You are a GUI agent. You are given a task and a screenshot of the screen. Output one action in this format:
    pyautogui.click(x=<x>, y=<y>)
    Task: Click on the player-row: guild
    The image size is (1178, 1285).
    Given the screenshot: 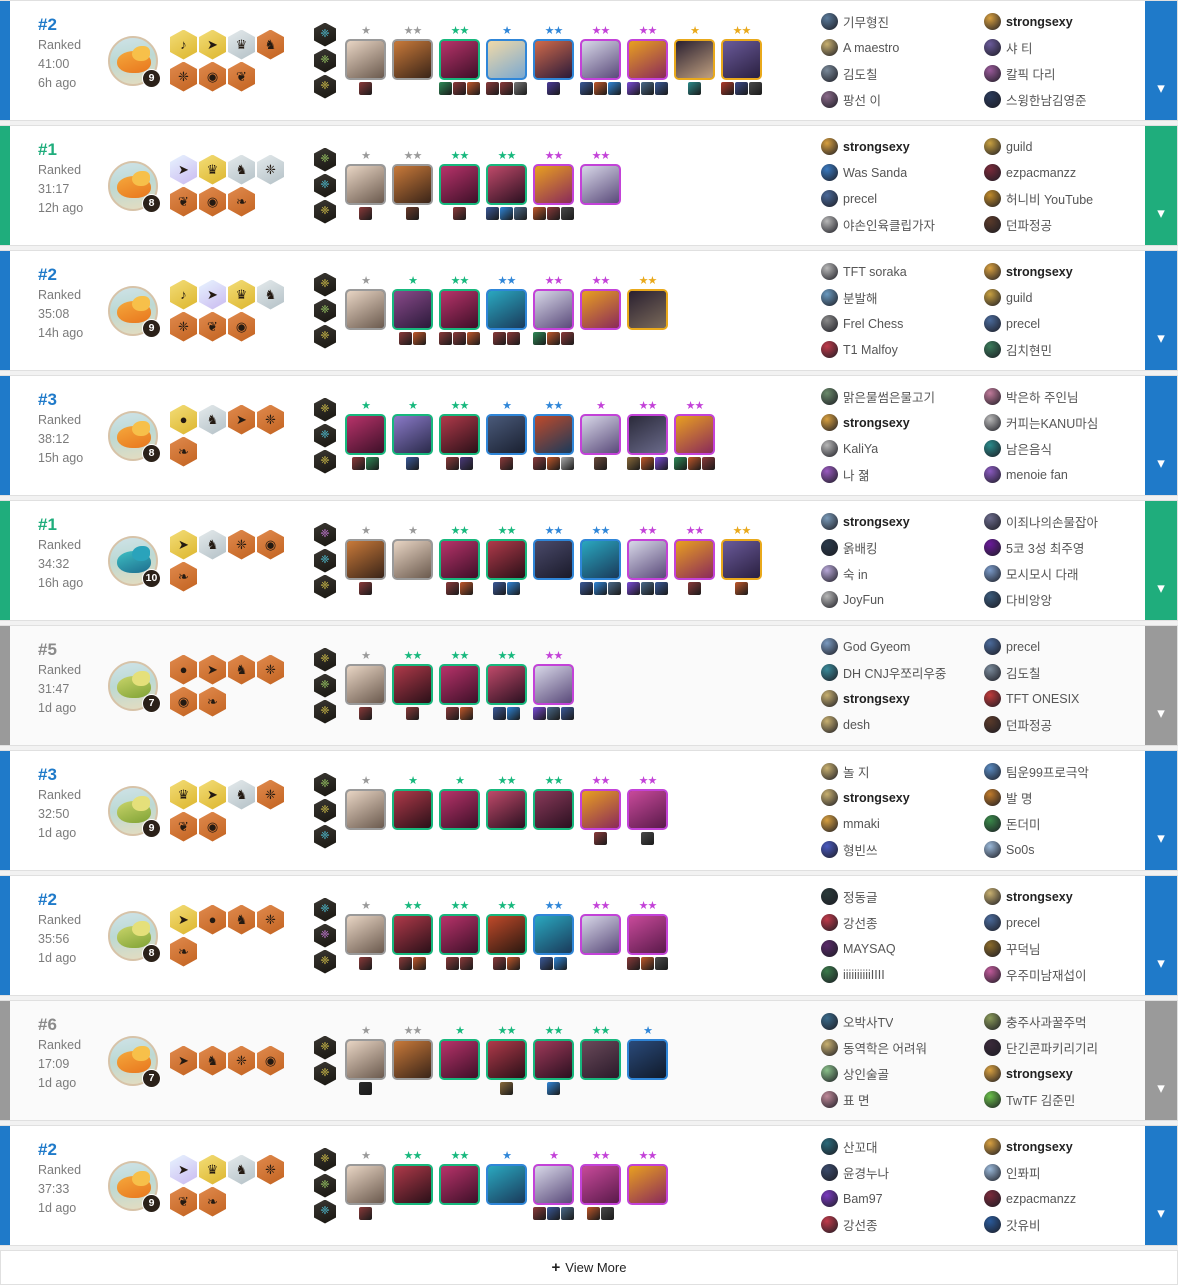 What is the action you would take?
    pyautogui.click(x=1061, y=146)
    